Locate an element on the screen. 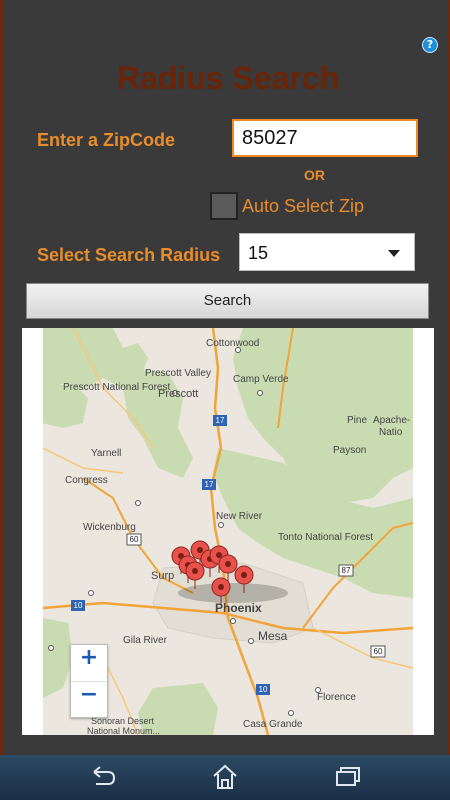 This screenshot has height=800, width=450. map-label: Prescott is located at coordinates (178, 394).